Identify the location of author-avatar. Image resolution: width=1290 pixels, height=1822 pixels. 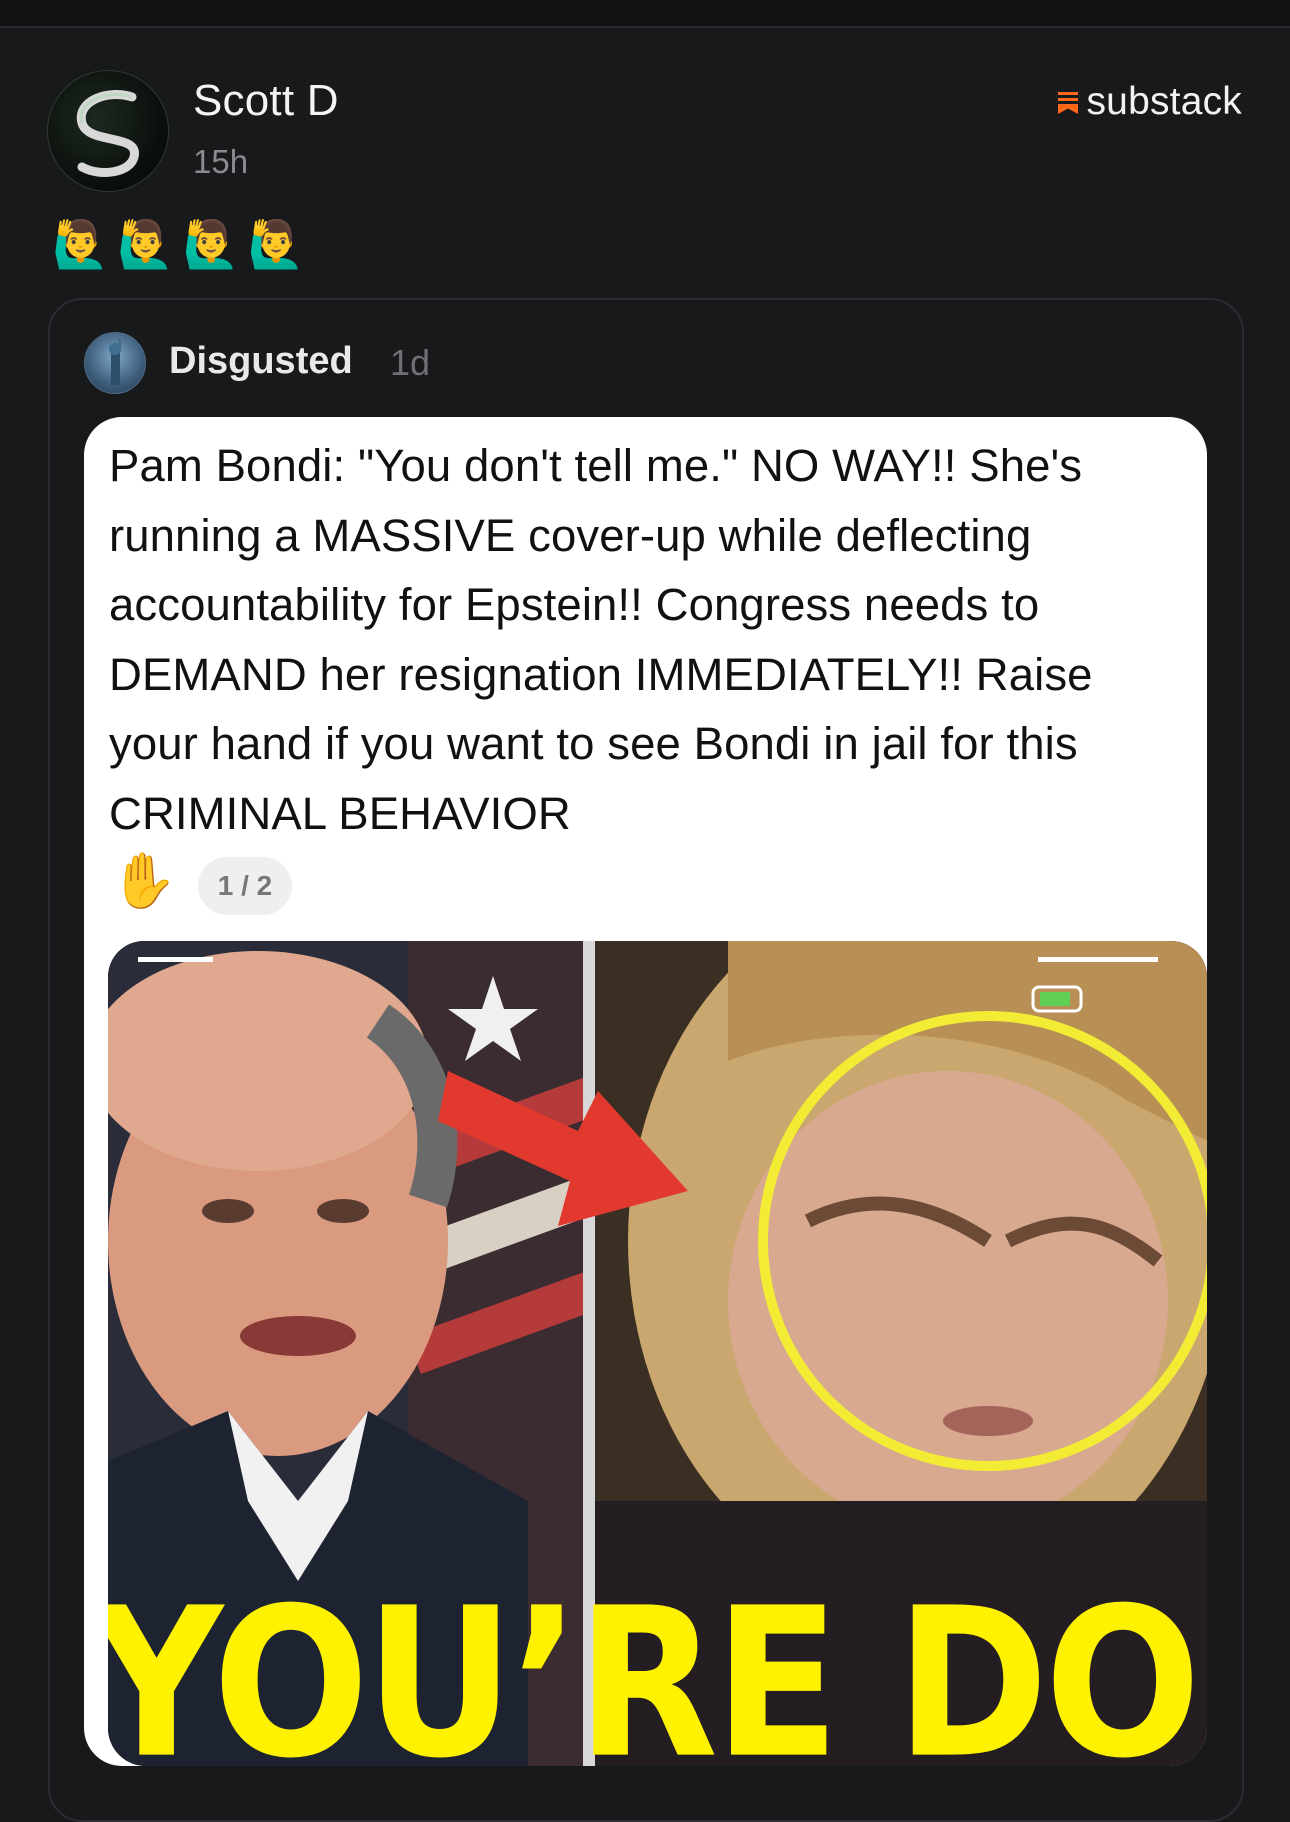
(108, 131).